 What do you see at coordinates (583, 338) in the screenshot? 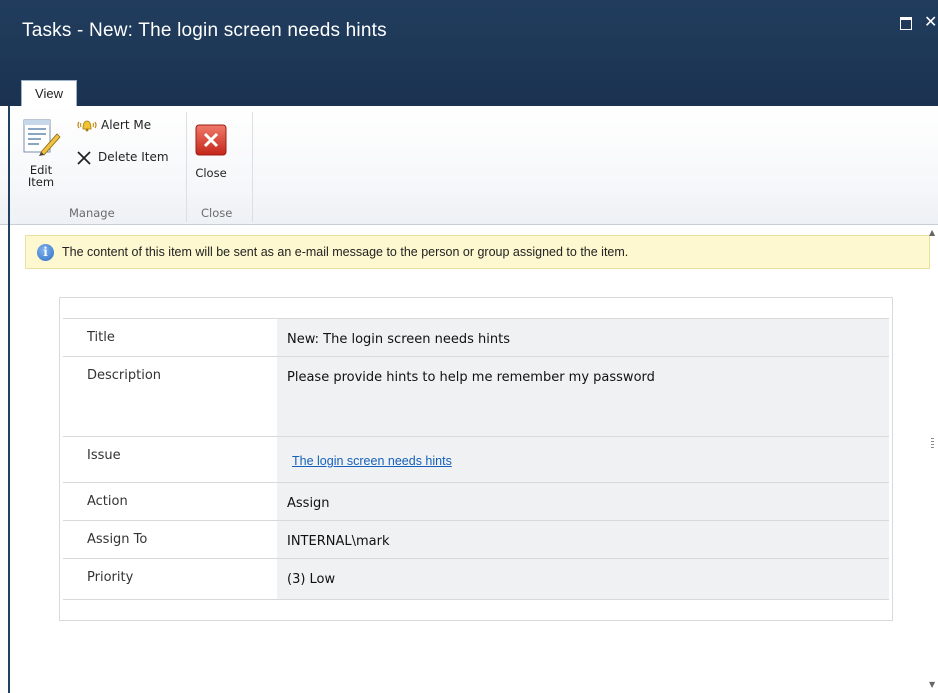
I see `field-value-cell: New: The login screen needs hints` at bounding box center [583, 338].